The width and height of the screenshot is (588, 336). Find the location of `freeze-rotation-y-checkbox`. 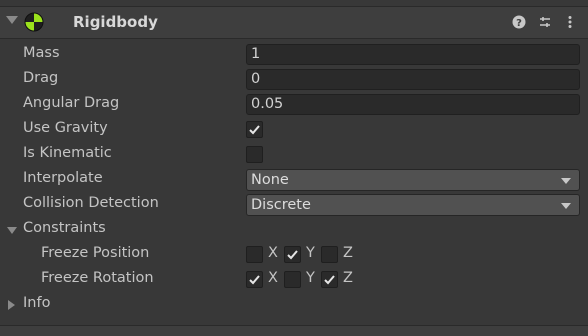

freeze-rotation-y-checkbox is located at coordinates (292, 279).